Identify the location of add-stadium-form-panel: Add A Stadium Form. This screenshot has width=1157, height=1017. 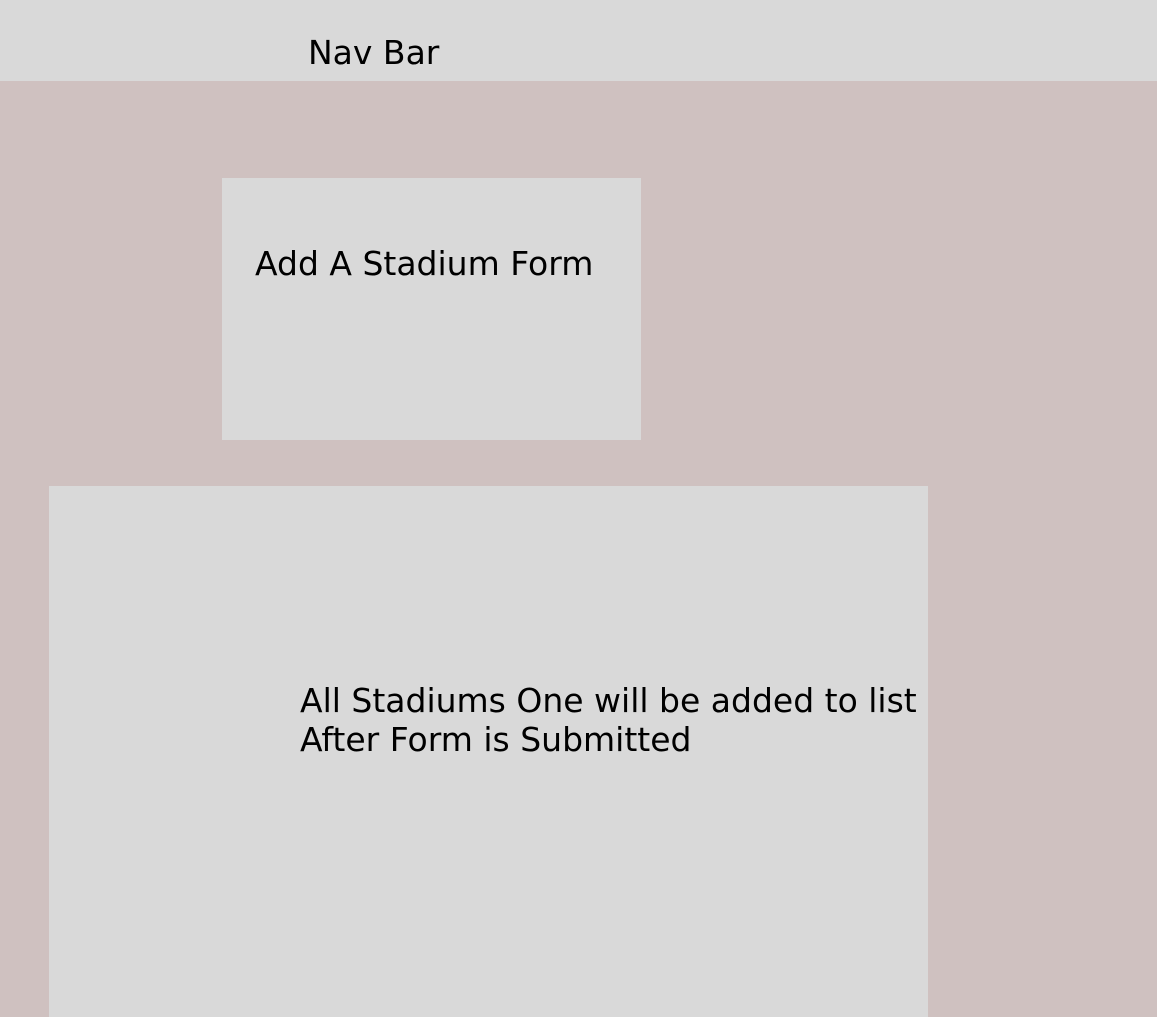
(431, 309).